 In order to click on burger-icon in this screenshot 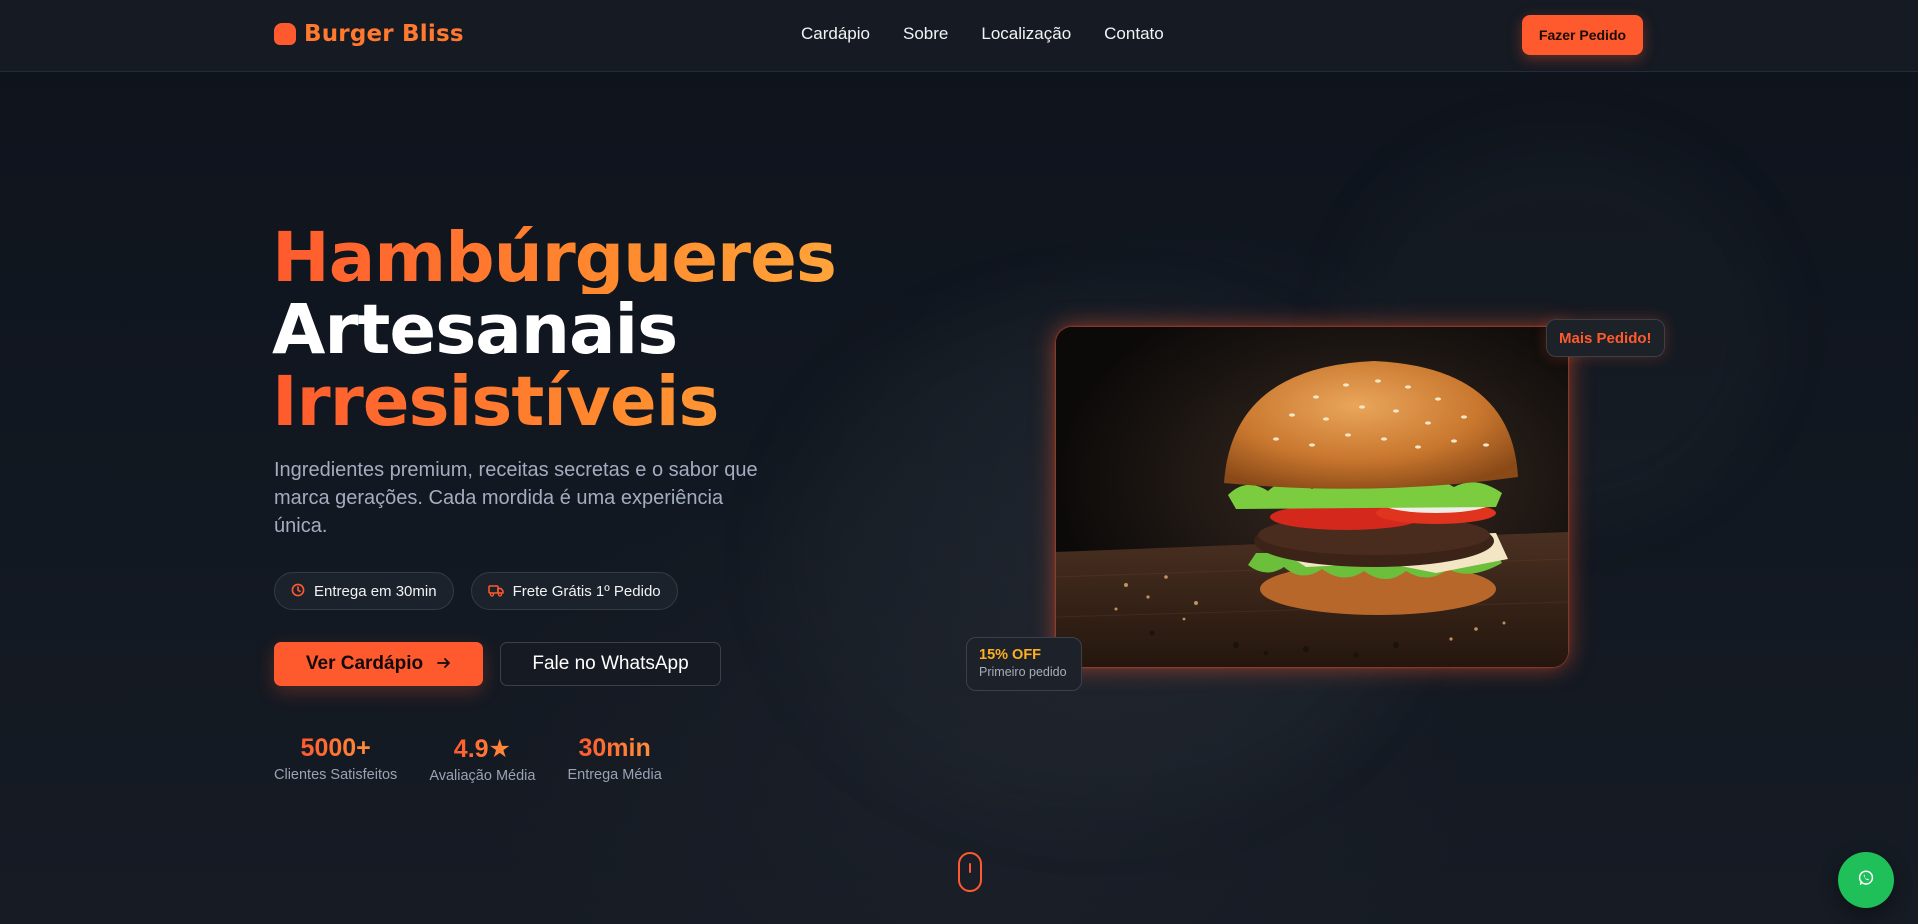, I will do `click(285, 34)`.